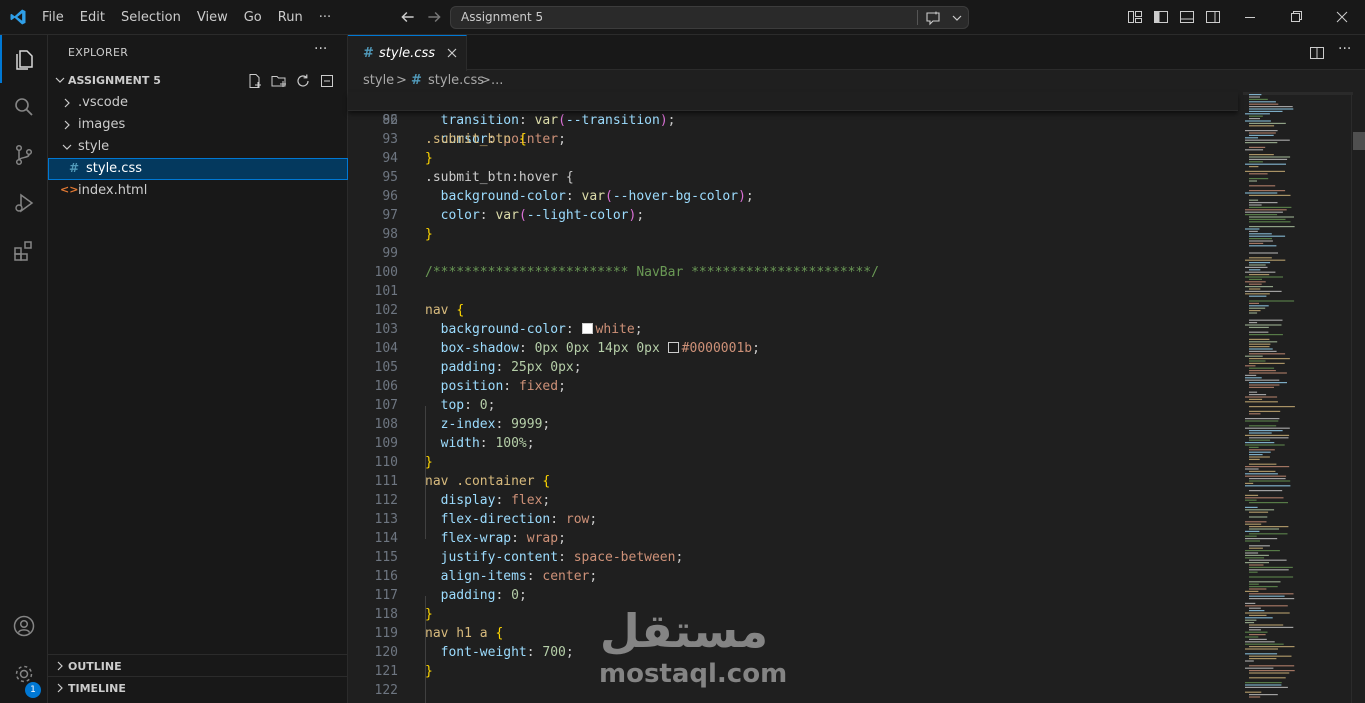 The image size is (1365, 703). What do you see at coordinates (24, 674) in the screenshot?
I see `manage-activity: 1` at bounding box center [24, 674].